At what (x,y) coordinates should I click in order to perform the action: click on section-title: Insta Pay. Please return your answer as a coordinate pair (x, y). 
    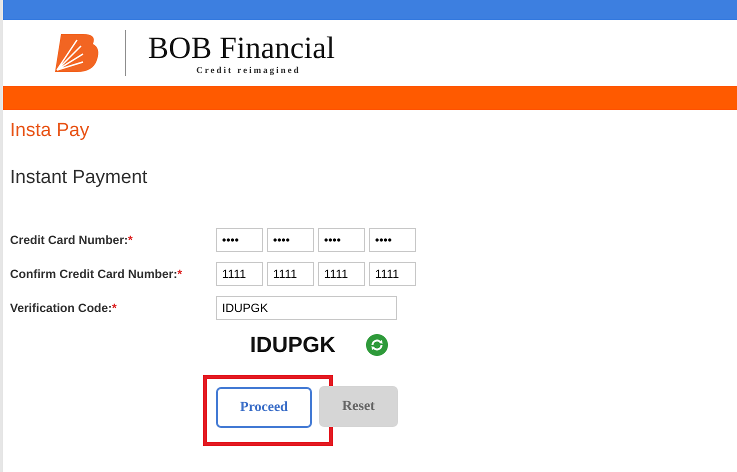
    Looking at the image, I should click on (50, 131).